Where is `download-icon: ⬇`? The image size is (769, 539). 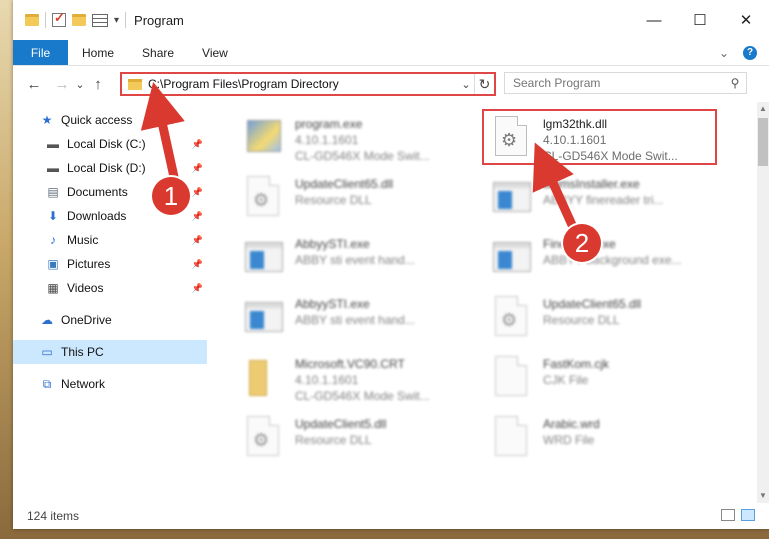
download-icon: ⬇ is located at coordinates (53, 216).